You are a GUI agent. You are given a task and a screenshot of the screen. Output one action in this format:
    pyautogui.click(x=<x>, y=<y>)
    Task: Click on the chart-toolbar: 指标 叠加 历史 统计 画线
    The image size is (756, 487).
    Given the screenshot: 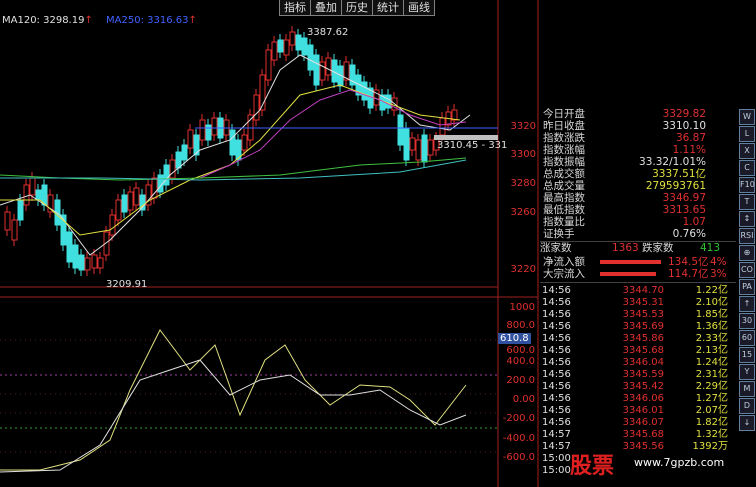 What is the action you would take?
    pyautogui.click(x=357, y=8)
    